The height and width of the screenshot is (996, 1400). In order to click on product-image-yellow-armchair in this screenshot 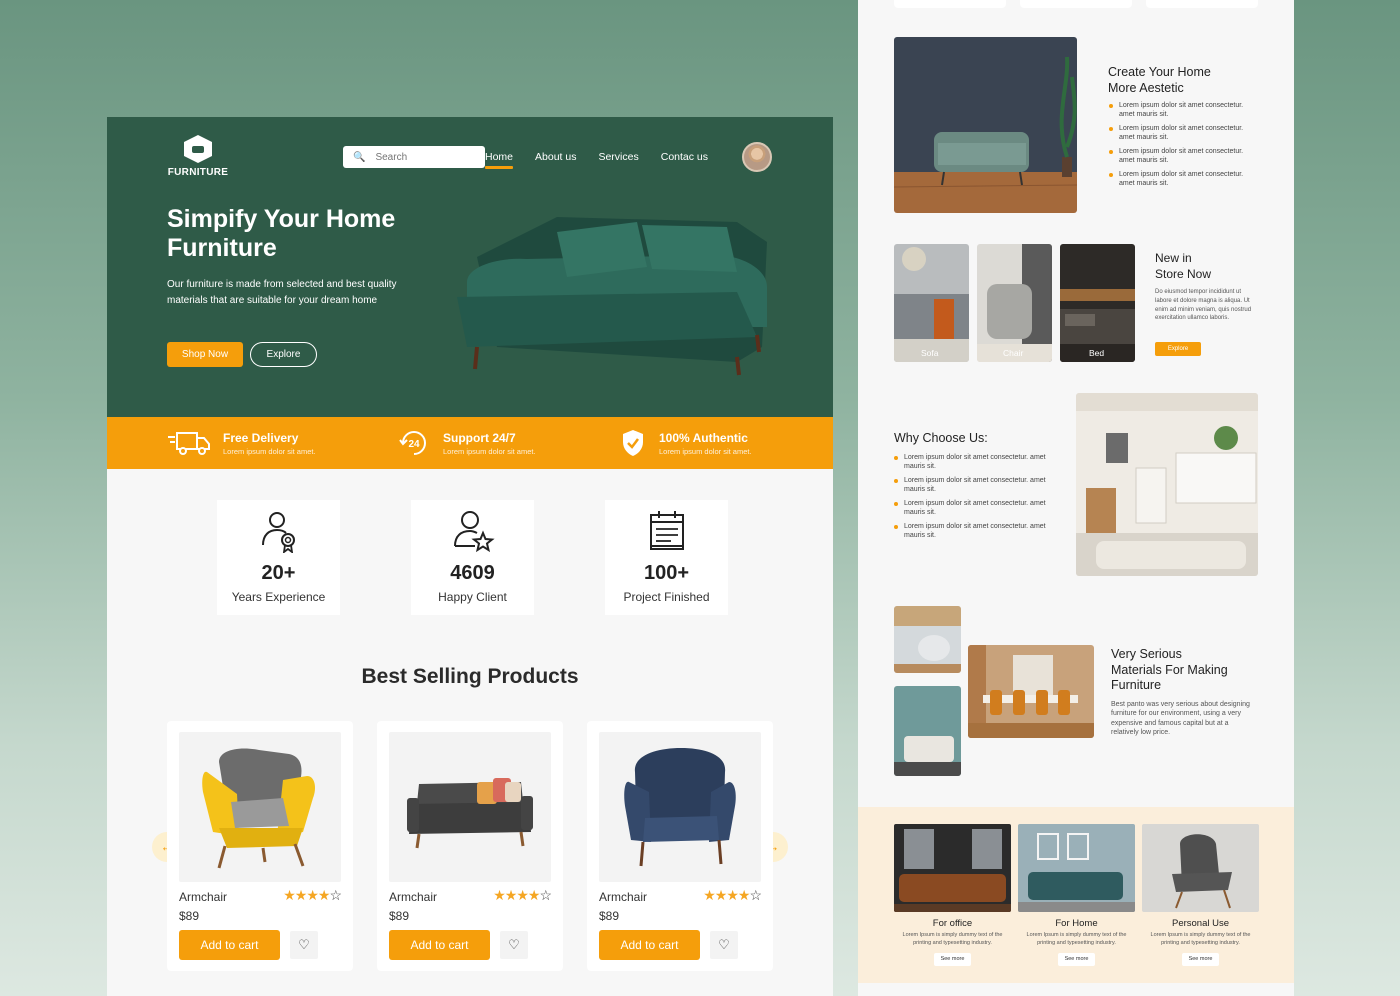, I will do `click(260, 807)`.